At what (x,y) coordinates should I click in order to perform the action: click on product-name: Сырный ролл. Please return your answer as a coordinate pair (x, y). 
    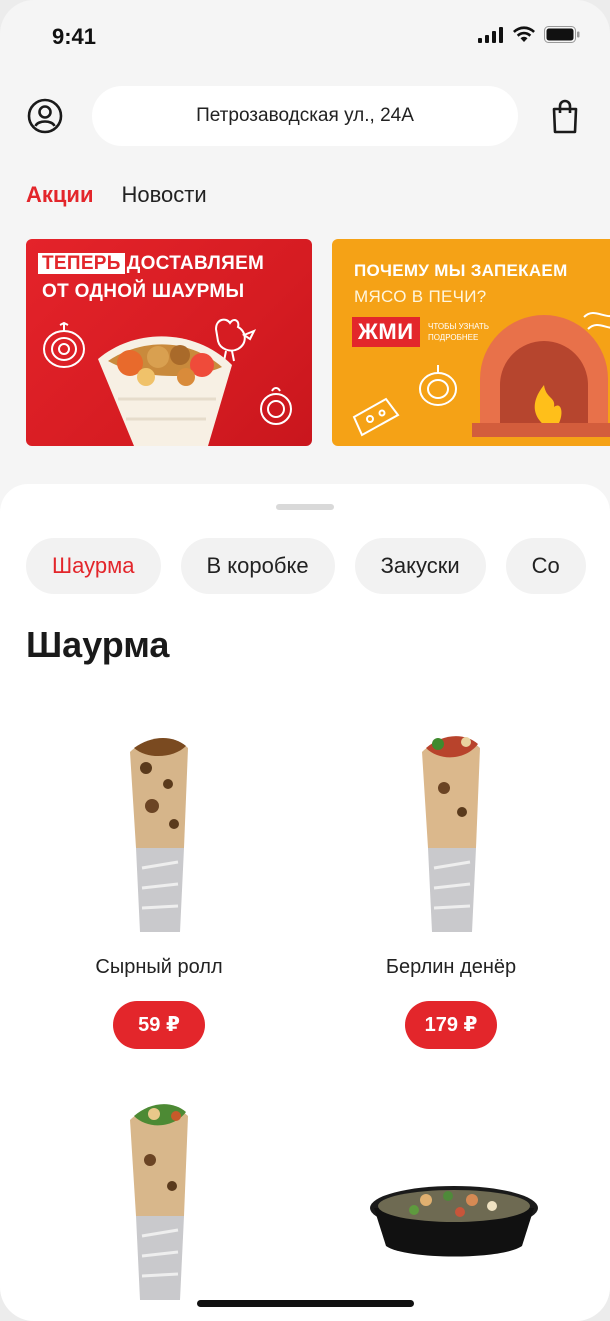
    Looking at the image, I should click on (159, 967).